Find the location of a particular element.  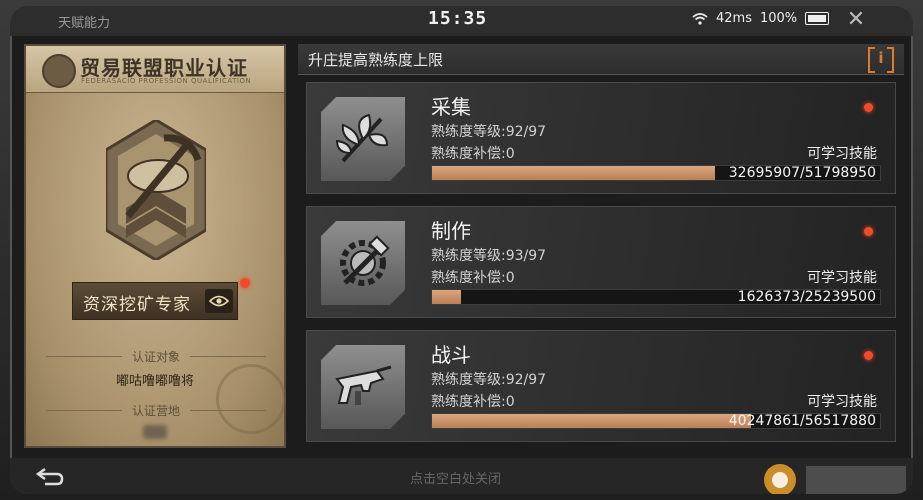

gun-icon is located at coordinates (363, 387).